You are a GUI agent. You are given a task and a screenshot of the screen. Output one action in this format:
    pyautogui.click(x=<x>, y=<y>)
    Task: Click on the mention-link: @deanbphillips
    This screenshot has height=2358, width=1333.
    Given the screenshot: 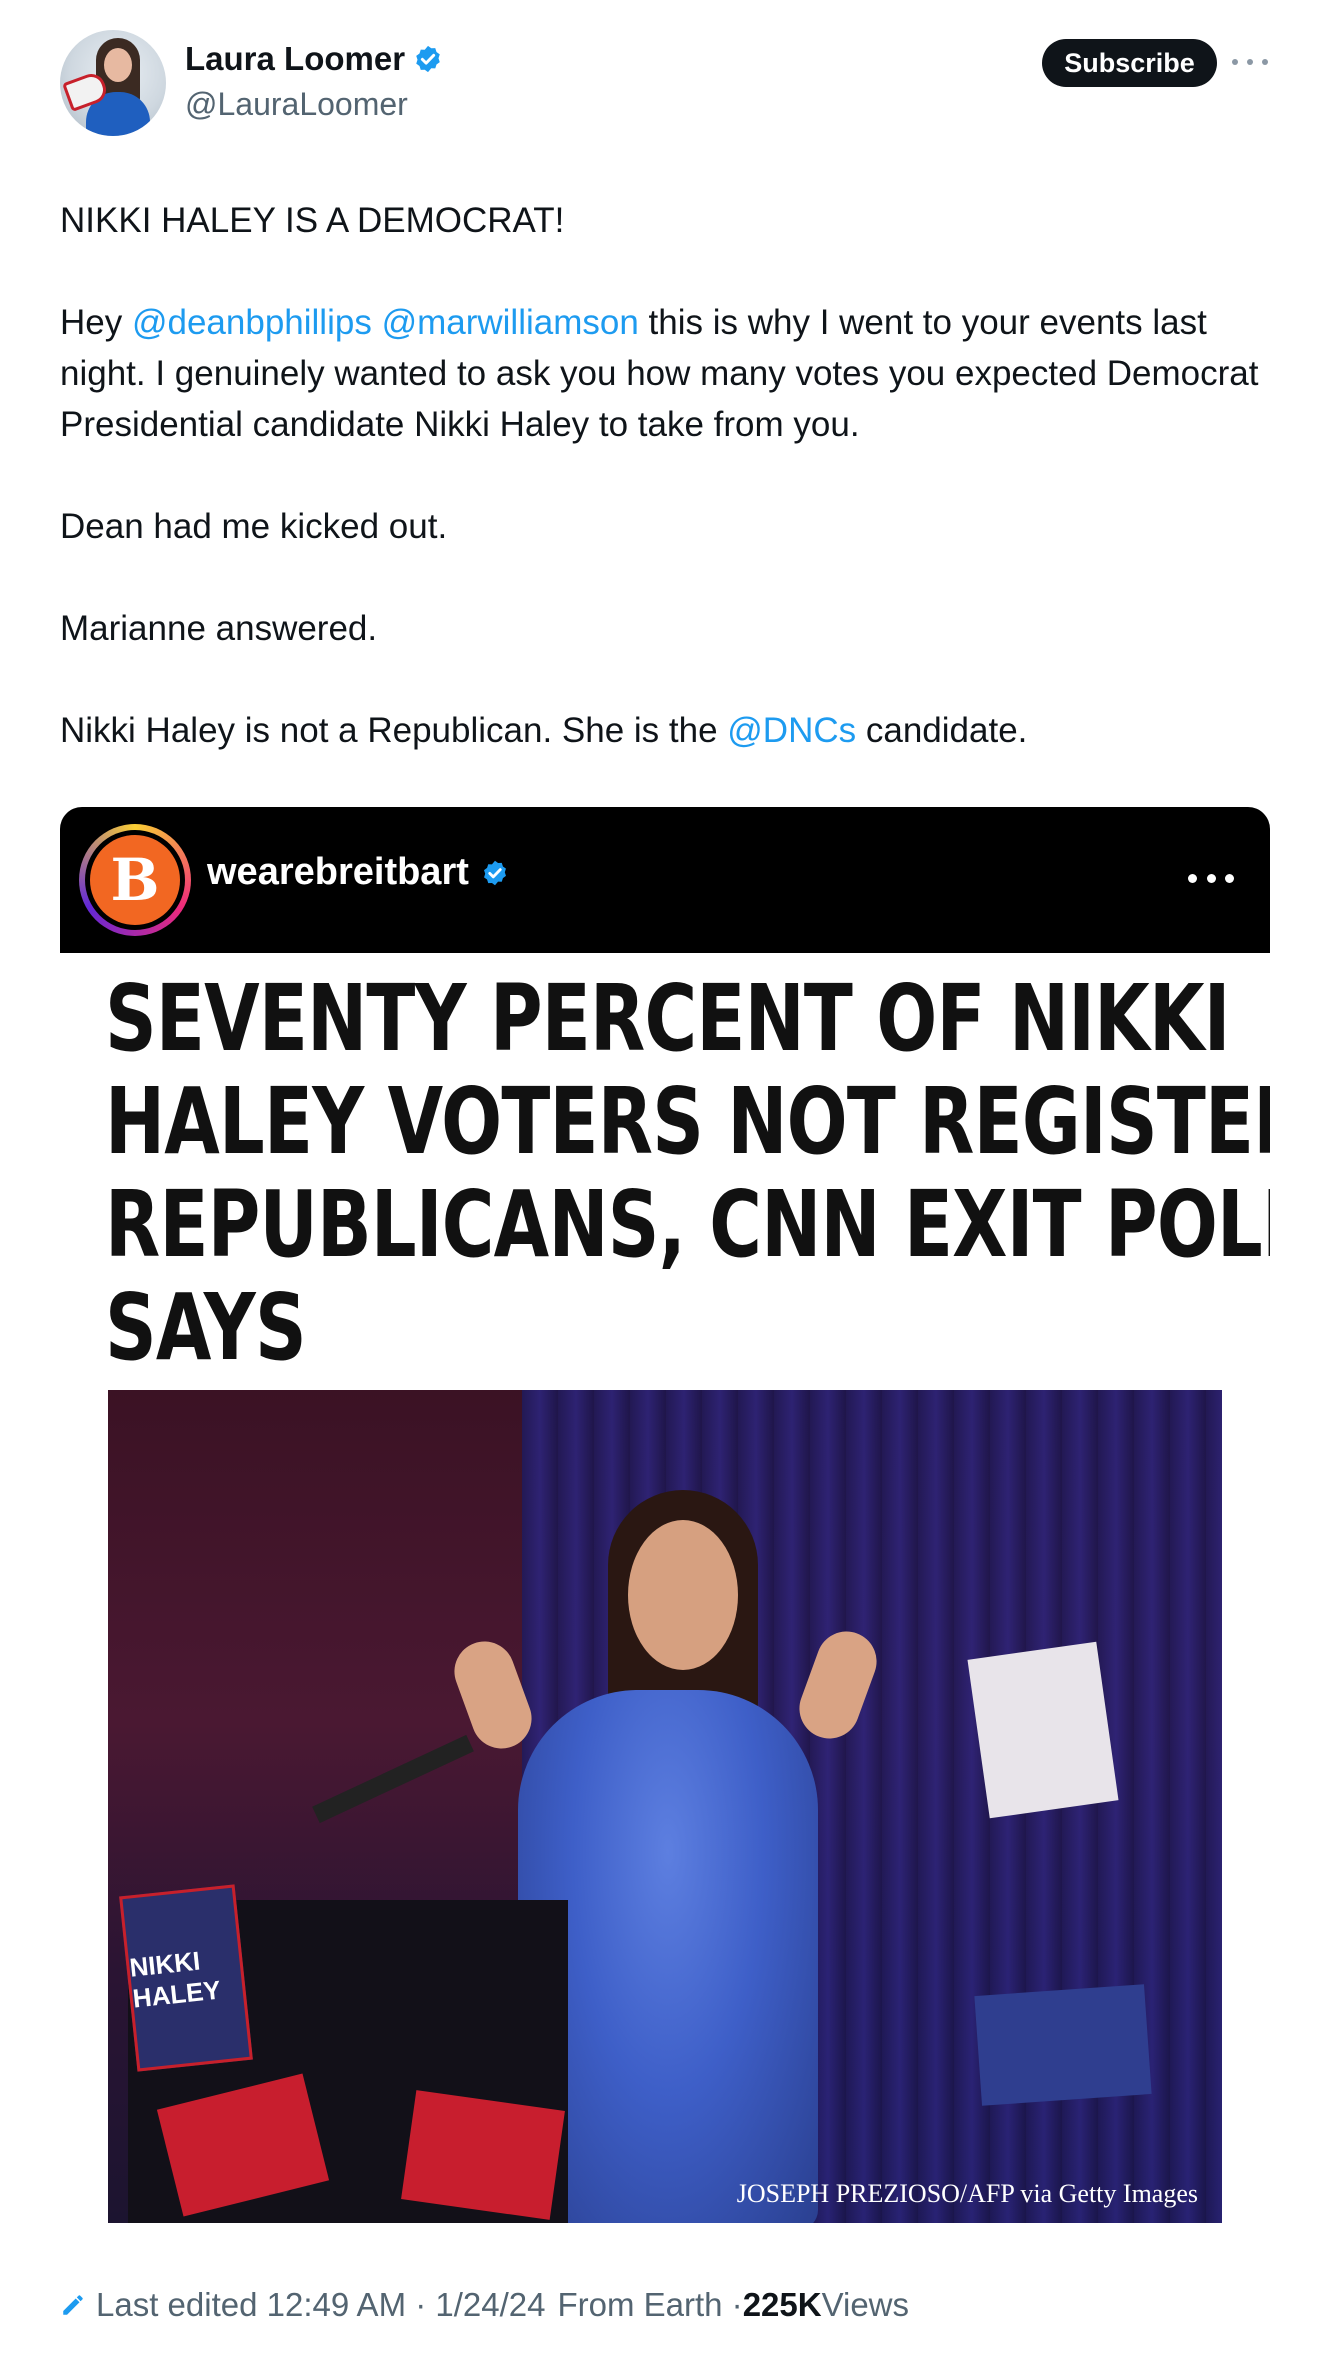 What is the action you would take?
    pyautogui.click(x=252, y=322)
    